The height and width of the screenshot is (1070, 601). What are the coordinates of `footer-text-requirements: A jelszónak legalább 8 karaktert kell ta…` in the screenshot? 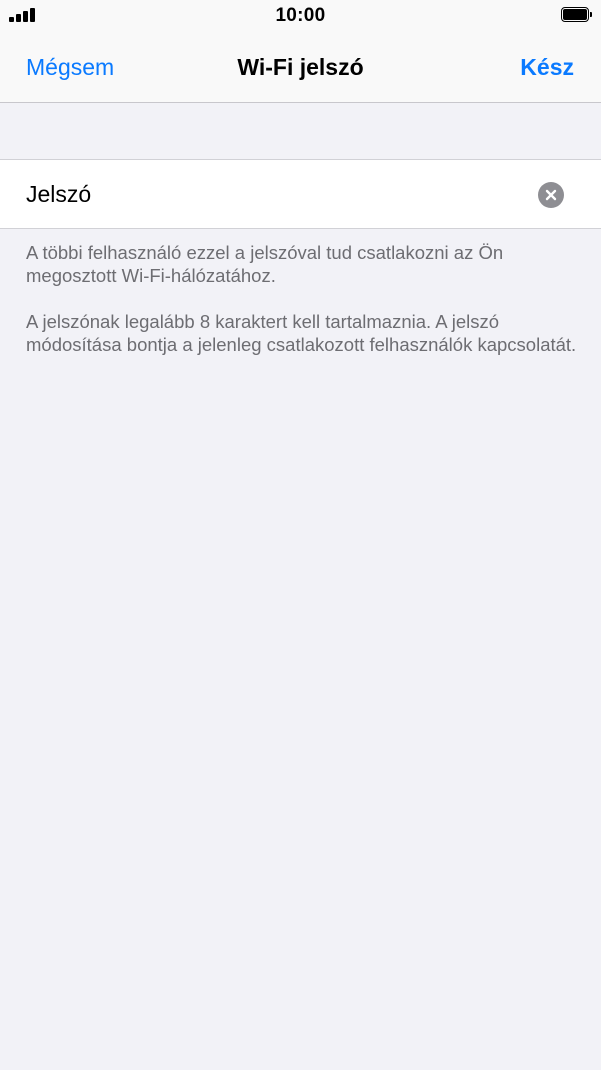 It's located at (301, 333).